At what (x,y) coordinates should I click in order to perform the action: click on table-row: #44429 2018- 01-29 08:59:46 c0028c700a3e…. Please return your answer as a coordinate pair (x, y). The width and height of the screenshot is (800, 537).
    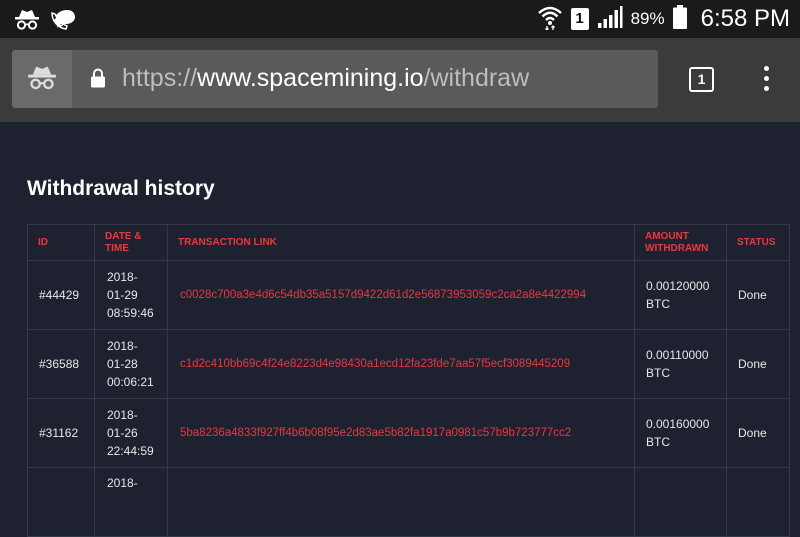
    Looking at the image, I should click on (408, 295).